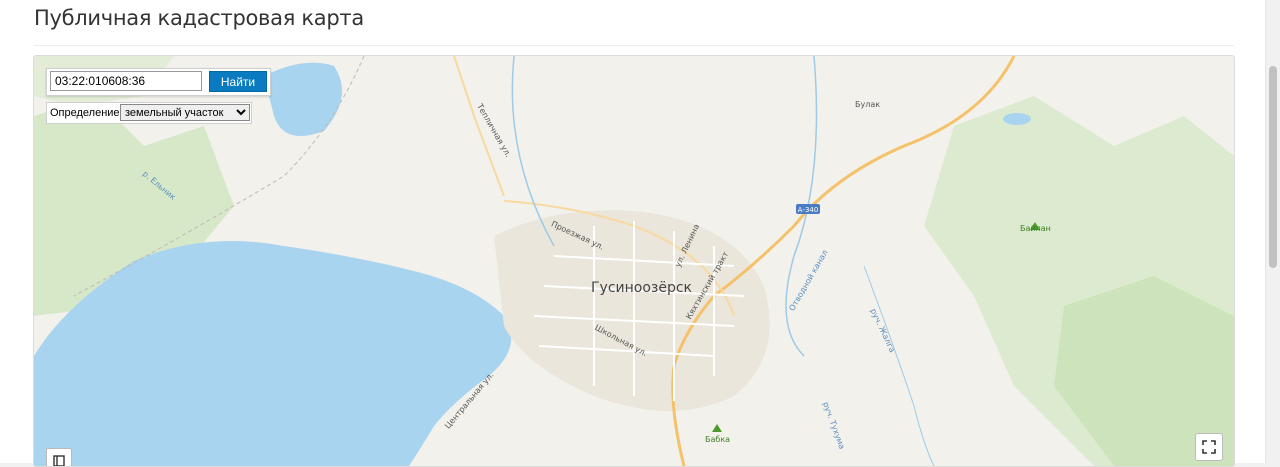 The height and width of the screenshot is (467, 1280). I want to click on scrollbar-thumb, so click(1273, 167).